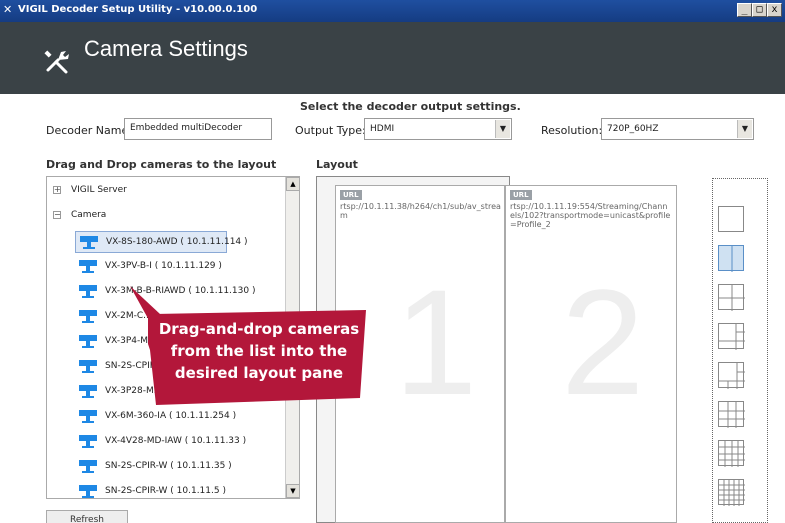 The image size is (785, 523). What do you see at coordinates (259, 329) in the screenshot?
I see `callout-line-1: Drag-and-drop cameras` at bounding box center [259, 329].